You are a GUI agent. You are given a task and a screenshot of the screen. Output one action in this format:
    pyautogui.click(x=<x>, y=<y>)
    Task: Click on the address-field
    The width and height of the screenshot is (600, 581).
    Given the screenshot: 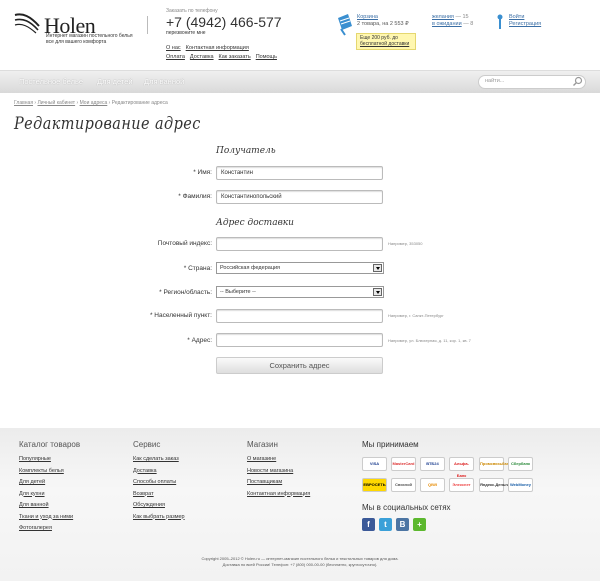 What is the action you would take?
    pyautogui.click(x=299, y=340)
    